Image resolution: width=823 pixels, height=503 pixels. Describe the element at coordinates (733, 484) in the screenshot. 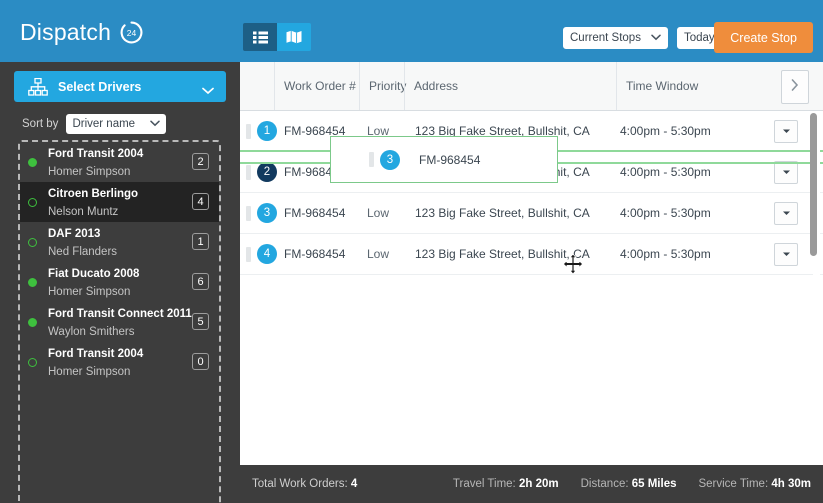

I see `service-time-label: Service Time:` at that location.